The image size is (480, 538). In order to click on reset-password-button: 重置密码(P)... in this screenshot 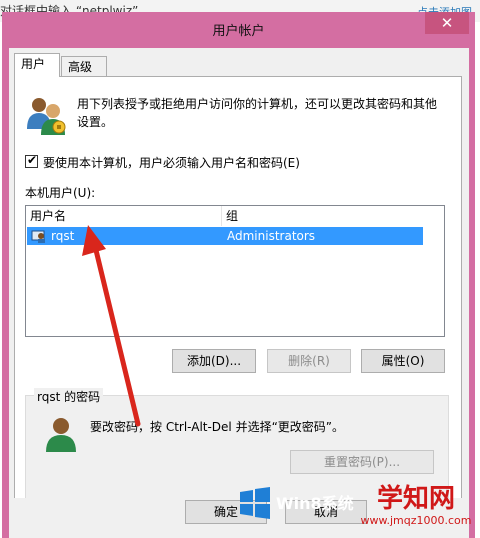, I will do `click(362, 462)`.